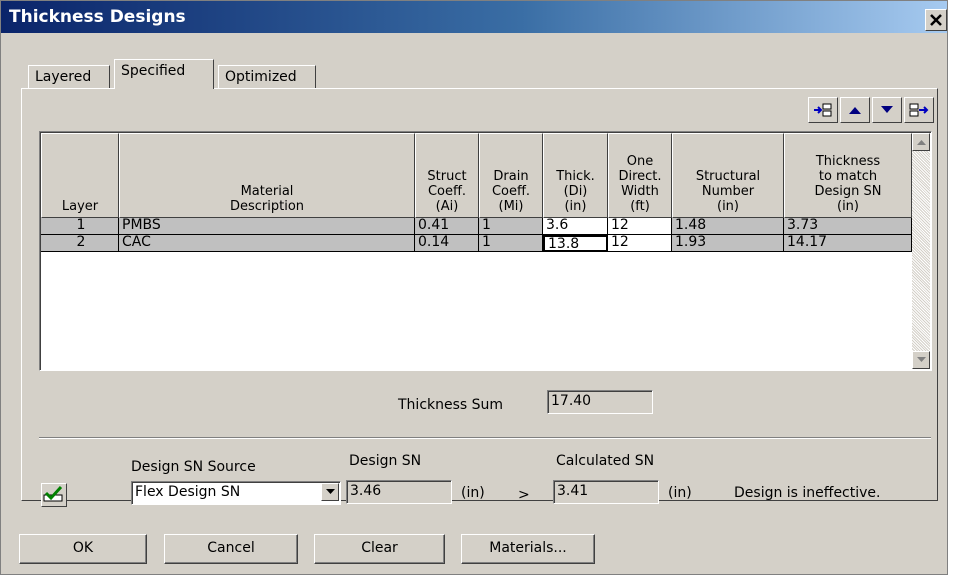 The width and height of the screenshot is (954, 580). Describe the element at coordinates (267, 243) in the screenshot. I see `cell-material: CAC` at that location.